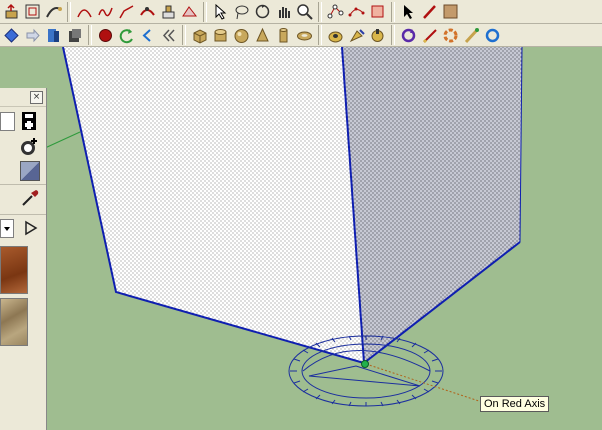 Image resolution: width=602 pixels, height=430 pixels. Describe the element at coordinates (189, 11) in the screenshot. I see `drape-button` at that location.